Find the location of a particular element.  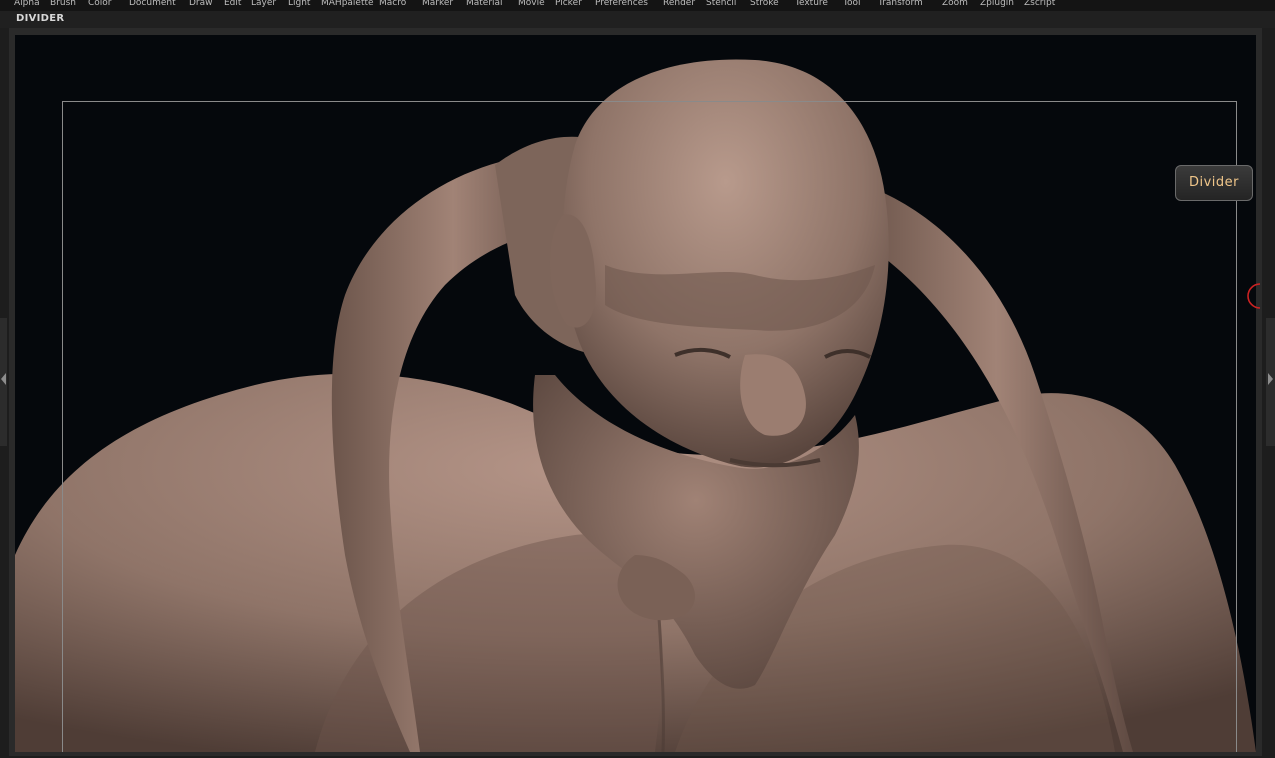

menu-item-transform: Transform is located at coordinates (900, 4).